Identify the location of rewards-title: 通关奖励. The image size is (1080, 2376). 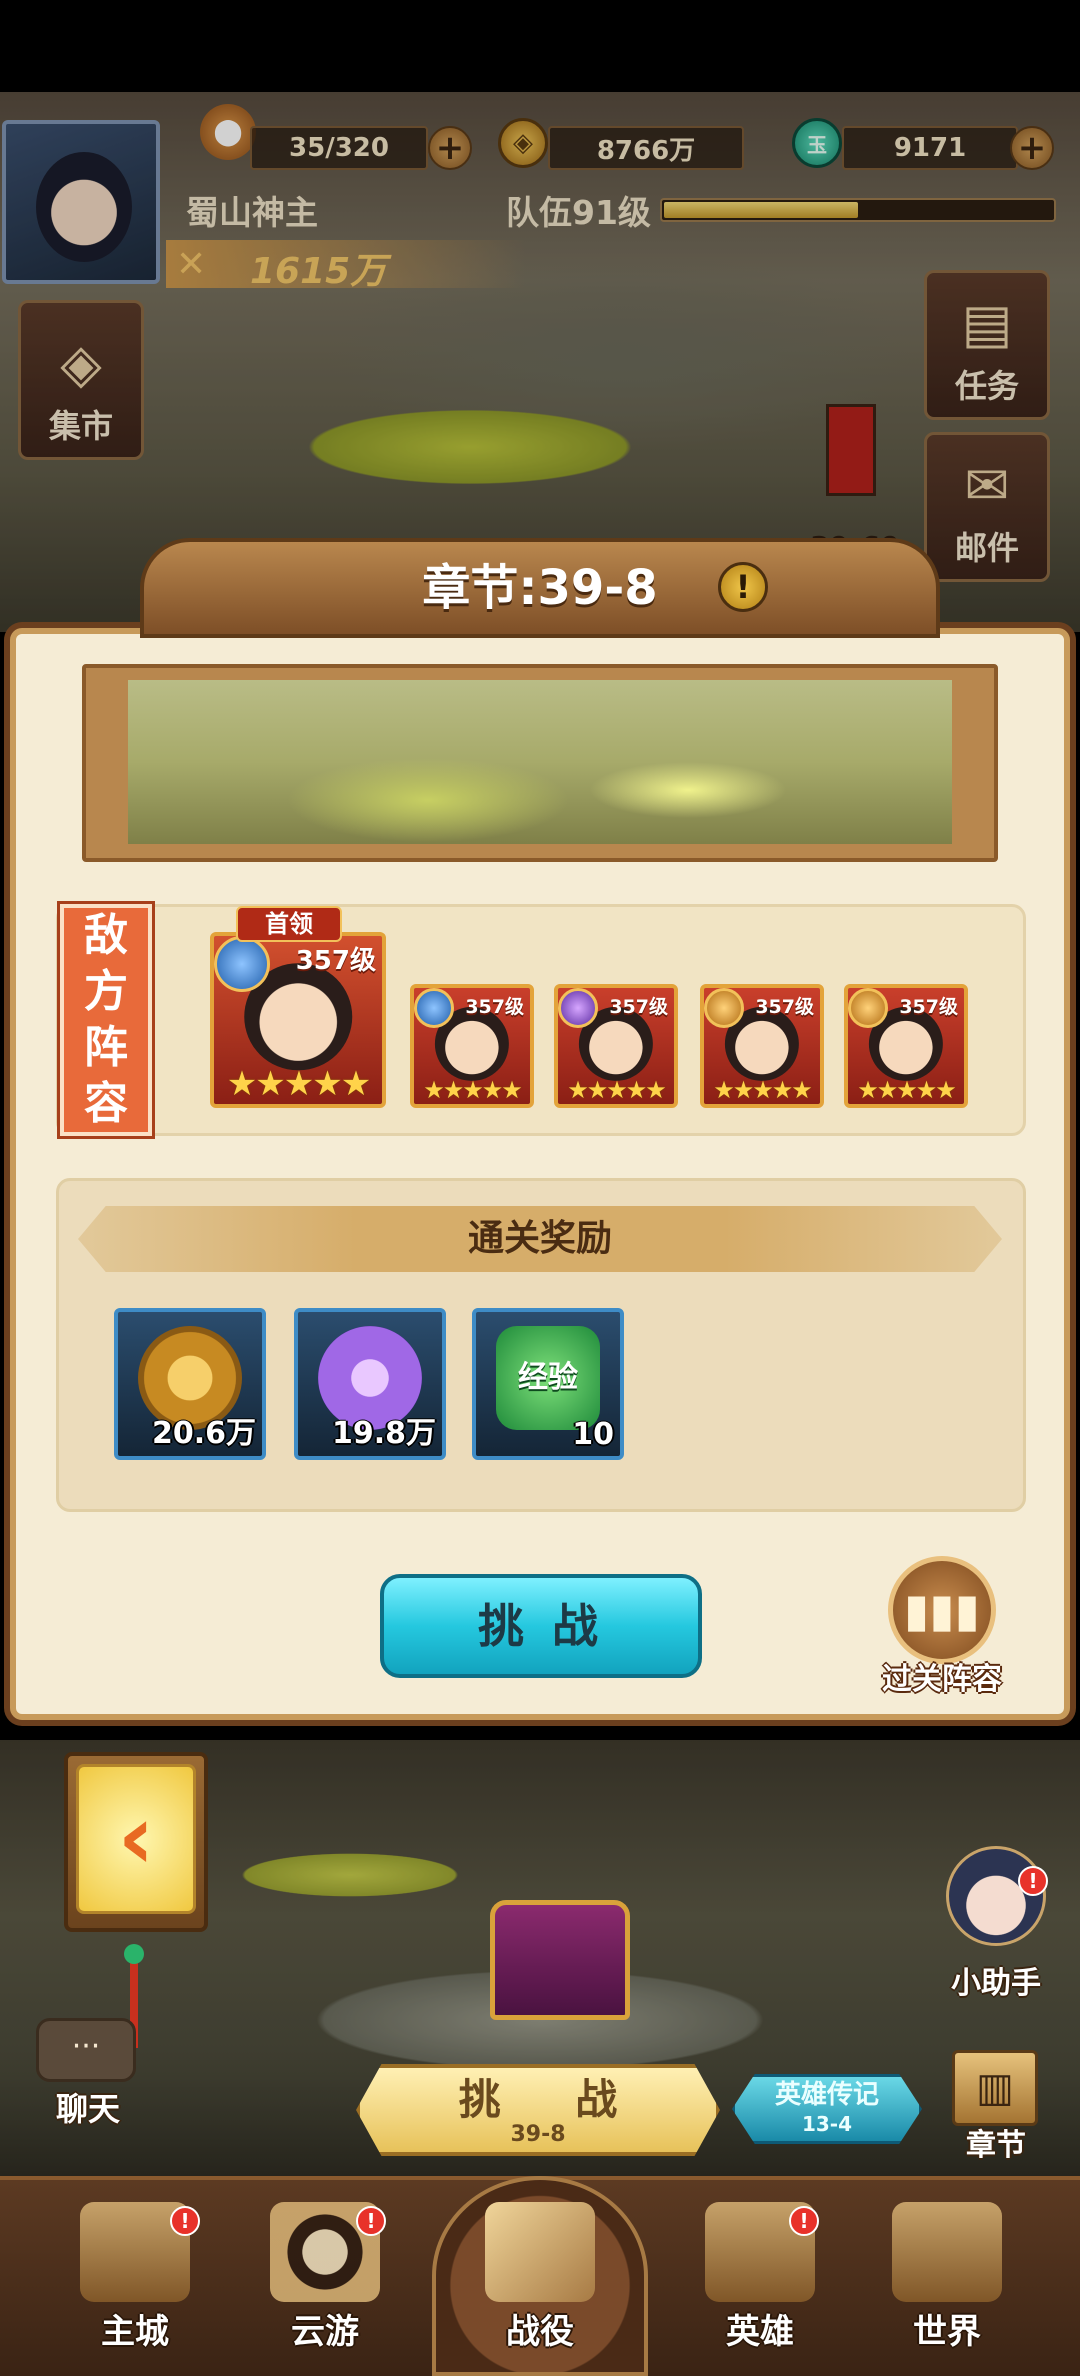
(539, 1238).